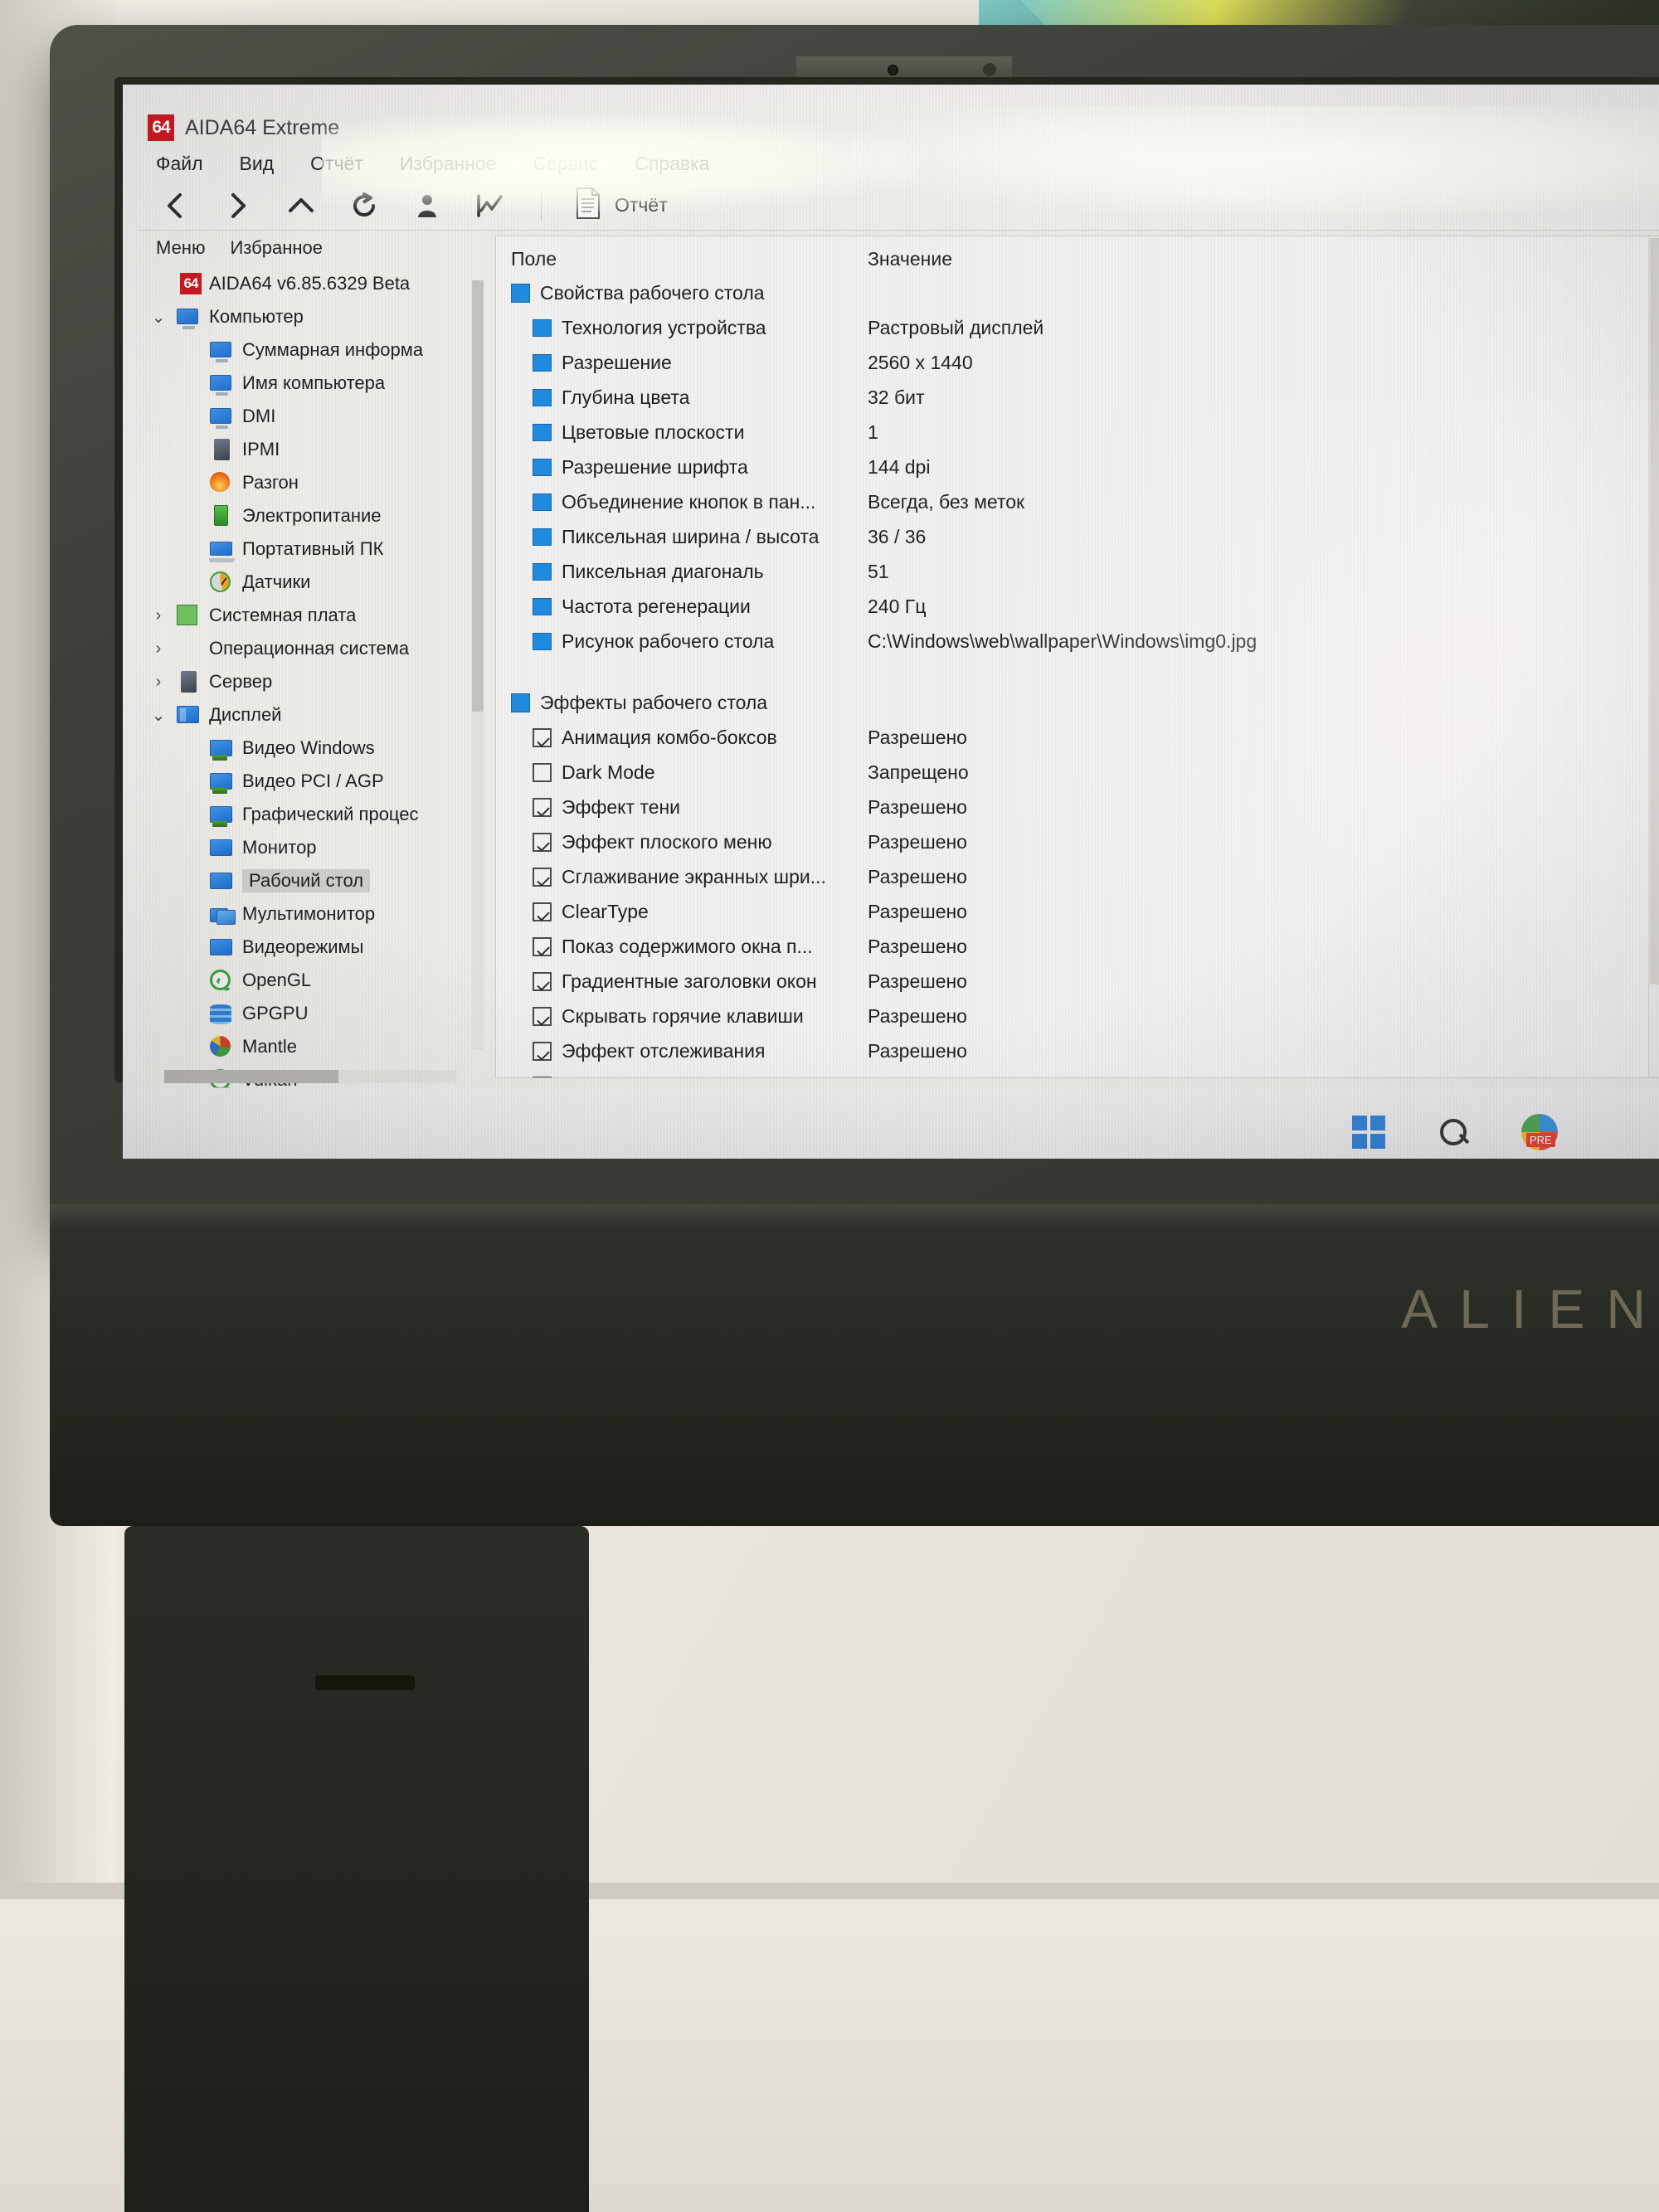 Image resolution: width=1659 pixels, height=2212 pixels. I want to click on sidebar-item-19: Видеорежимы, so click(319, 947).